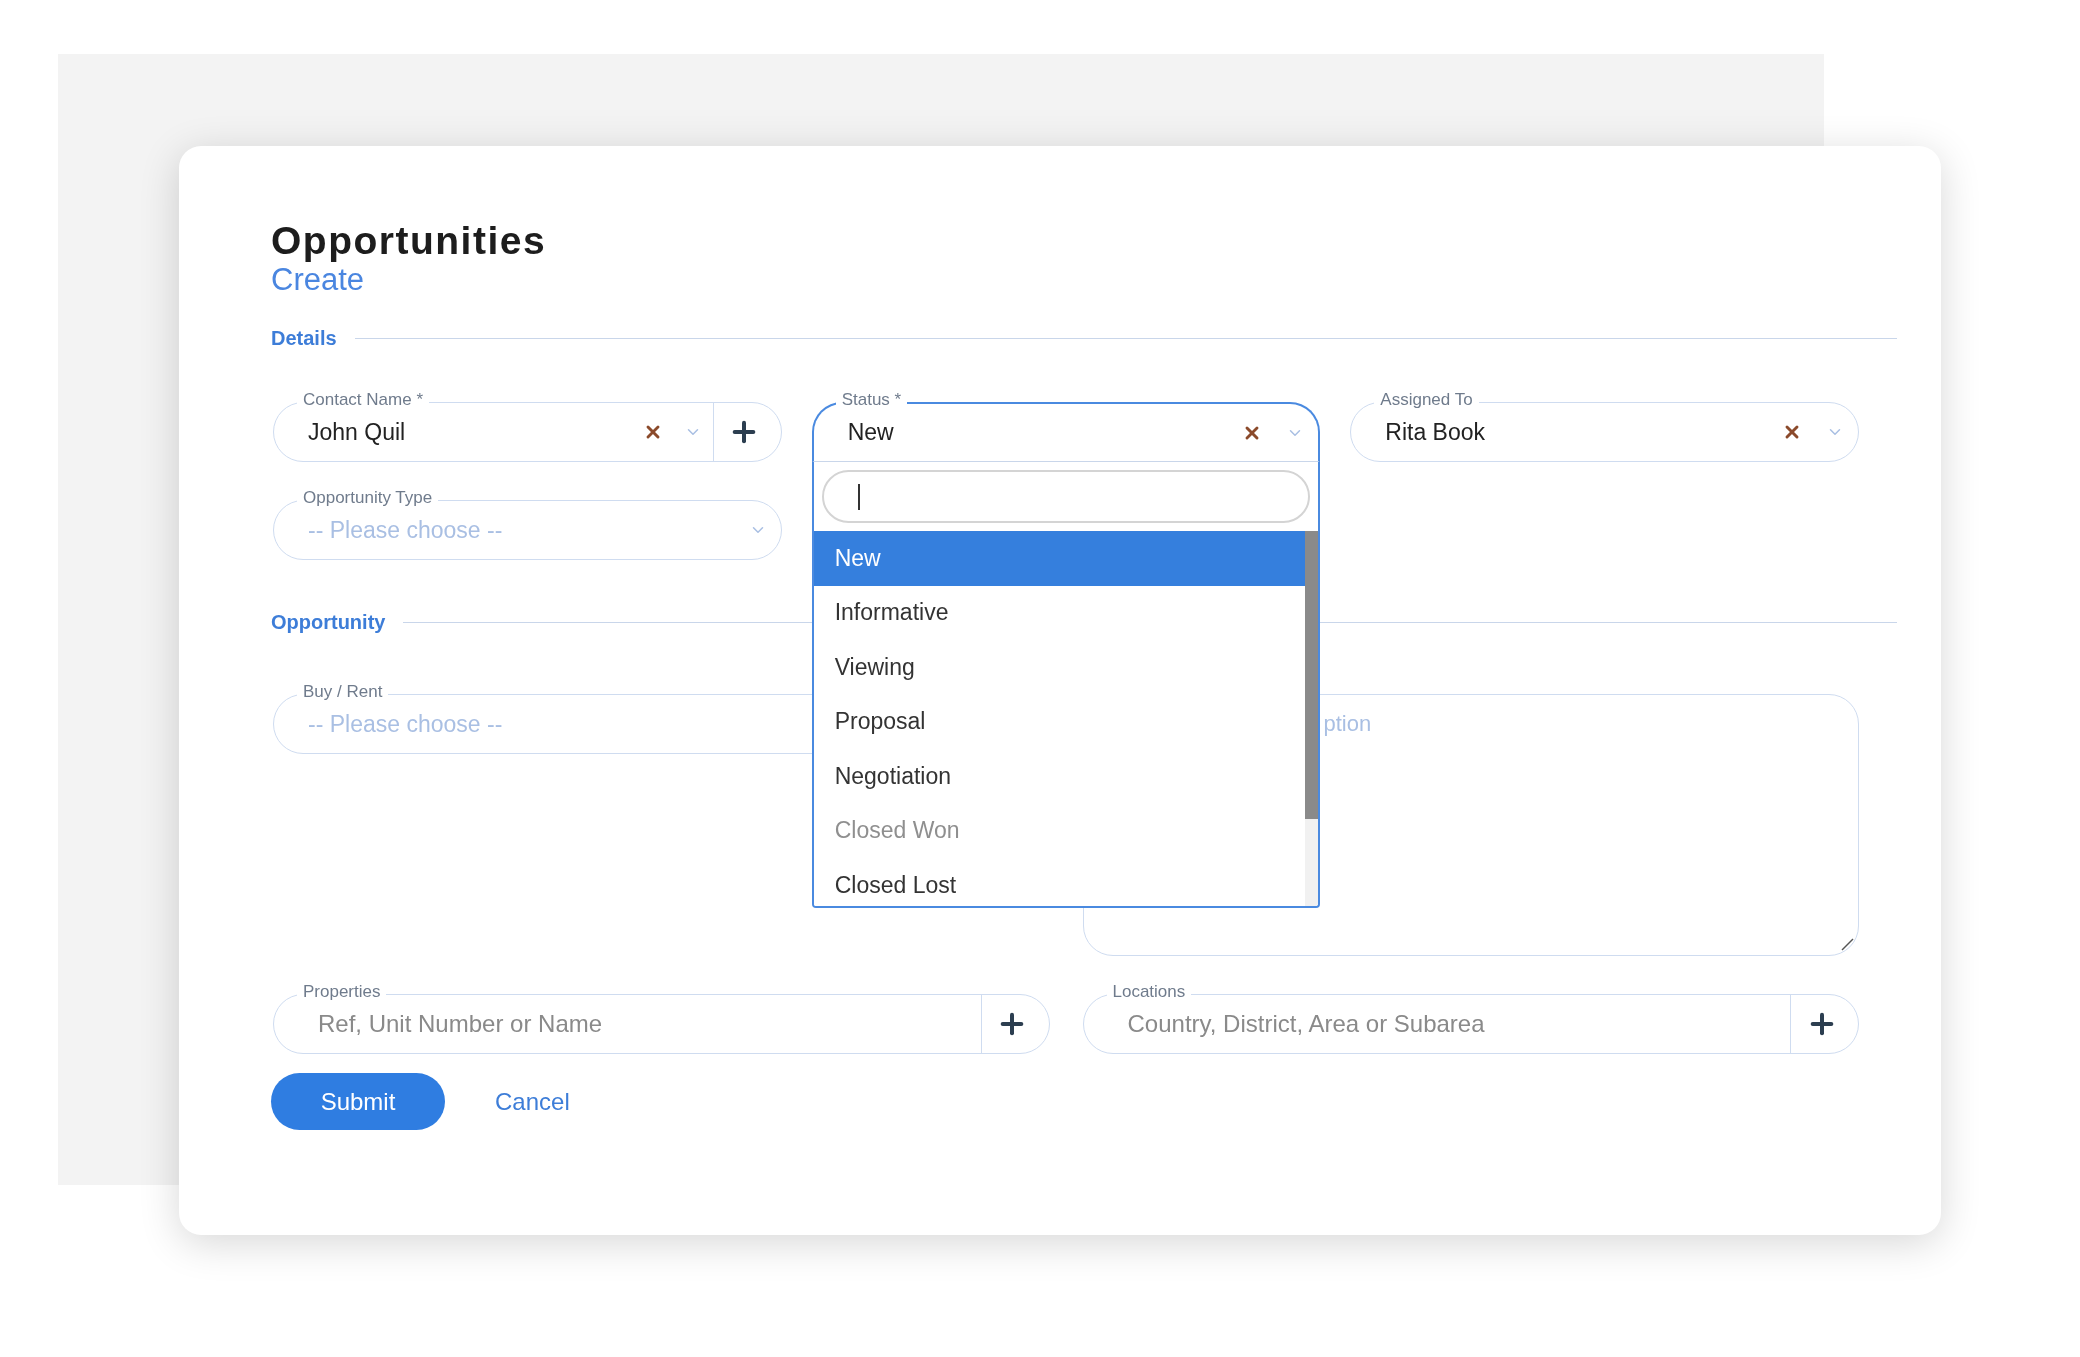 Image resolution: width=2080 pixels, height=1357 pixels. What do you see at coordinates (318, 280) in the screenshot?
I see `page-subtitle: Create` at bounding box center [318, 280].